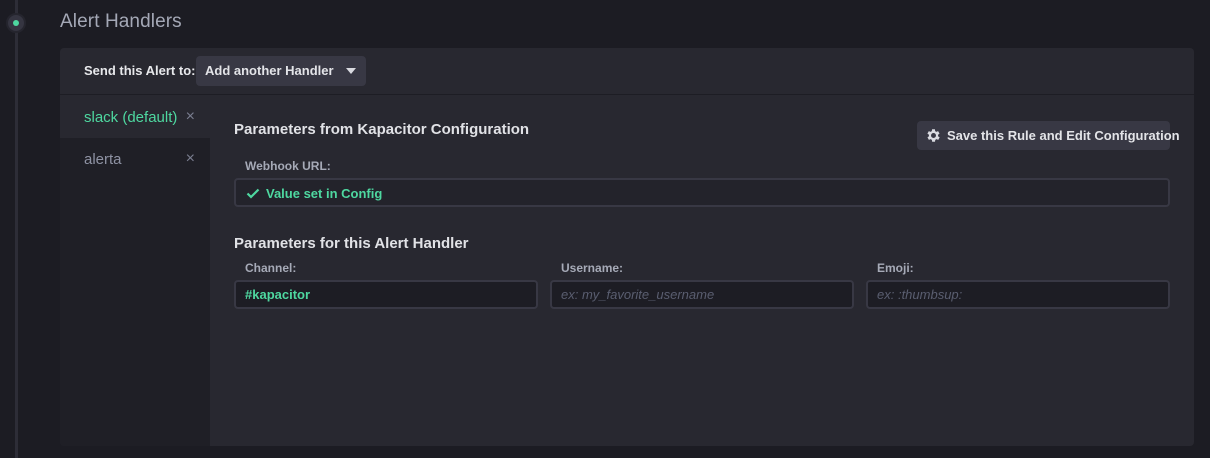 This screenshot has height=458, width=1210. What do you see at coordinates (895, 268) in the screenshot?
I see `emoji-label: Emoji:` at bounding box center [895, 268].